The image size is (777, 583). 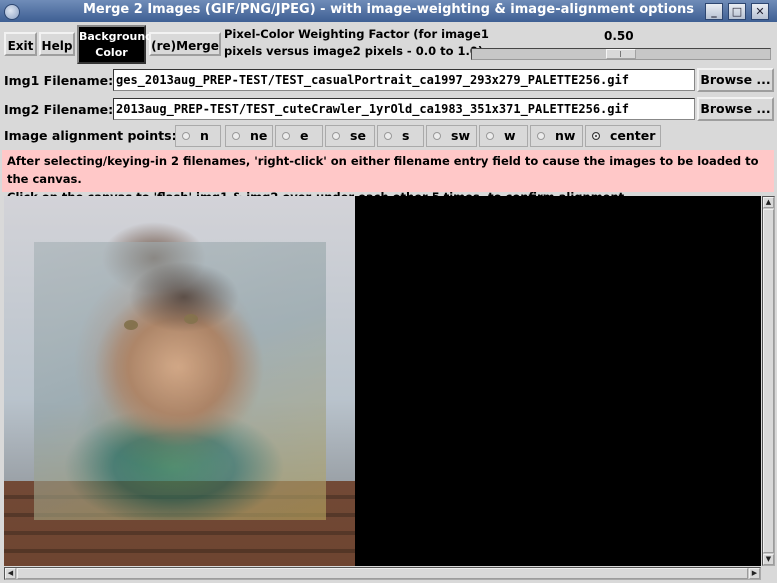 What do you see at coordinates (115, 44) in the screenshot?
I see `background-color-button: Background Color` at bounding box center [115, 44].